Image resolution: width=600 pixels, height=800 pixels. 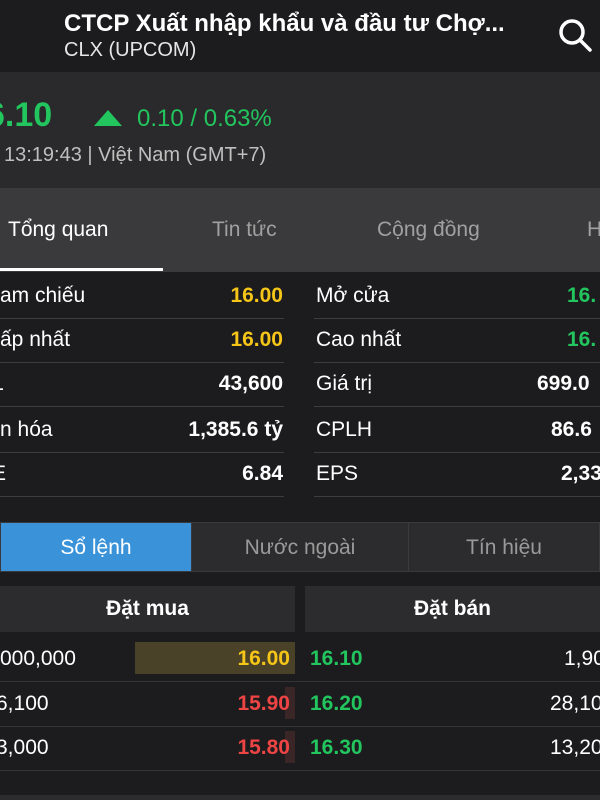 What do you see at coordinates (2, 384) in the screenshot?
I see `stat-label: L` at bounding box center [2, 384].